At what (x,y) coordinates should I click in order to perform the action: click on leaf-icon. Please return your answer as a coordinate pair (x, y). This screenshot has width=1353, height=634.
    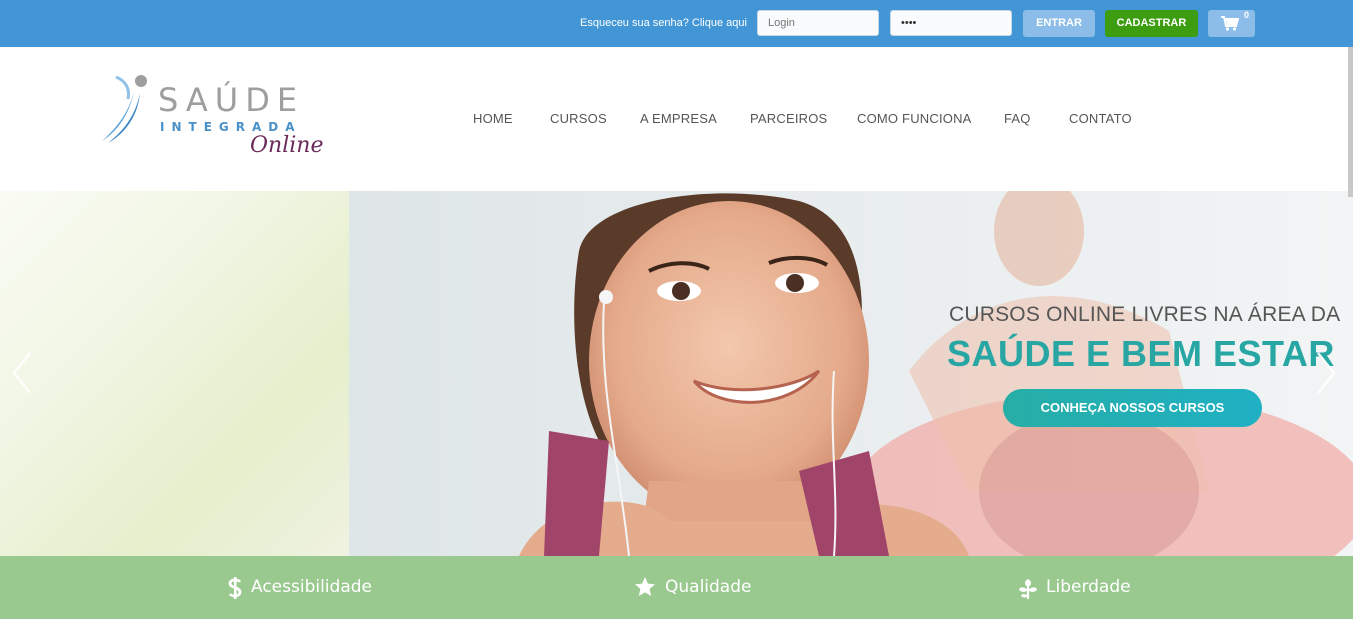
    Looking at the image, I should click on (1028, 589).